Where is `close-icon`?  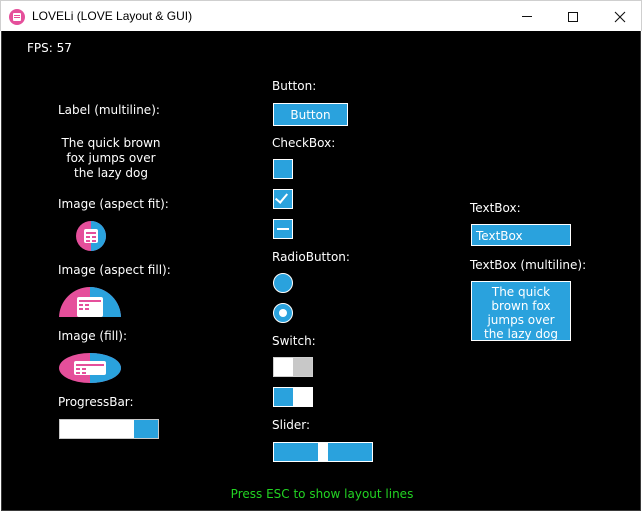 close-icon is located at coordinates (620, 16).